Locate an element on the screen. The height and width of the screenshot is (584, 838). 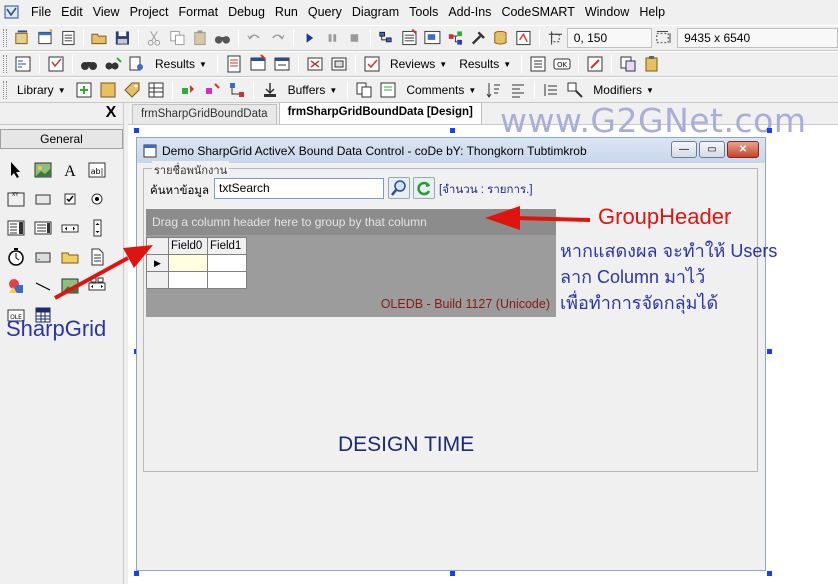
ok-icon: OK is located at coordinates (562, 64).